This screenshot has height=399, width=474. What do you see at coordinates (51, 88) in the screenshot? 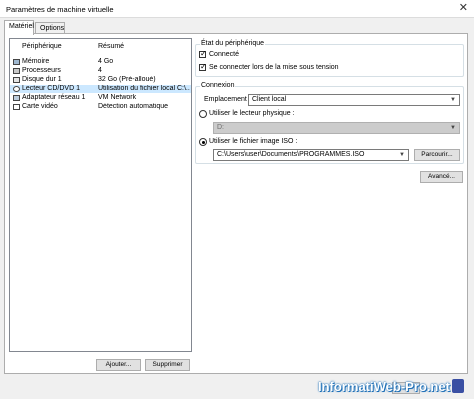
I see `device-name: Lecteur CD/DVD 1` at bounding box center [51, 88].